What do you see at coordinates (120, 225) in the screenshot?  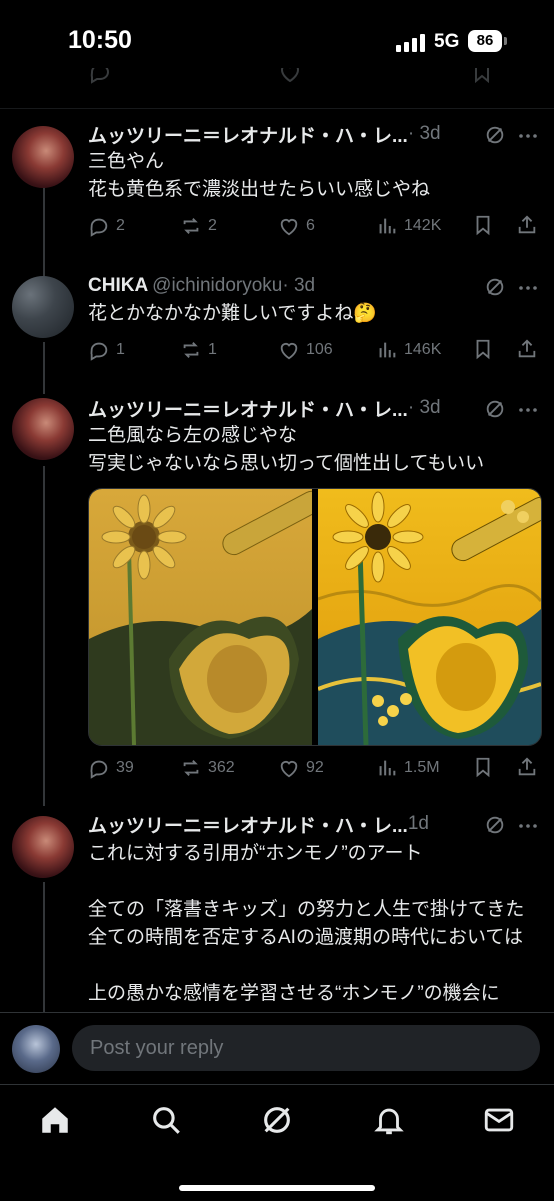 I see `reply-count: 2` at bounding box center [120, 225].